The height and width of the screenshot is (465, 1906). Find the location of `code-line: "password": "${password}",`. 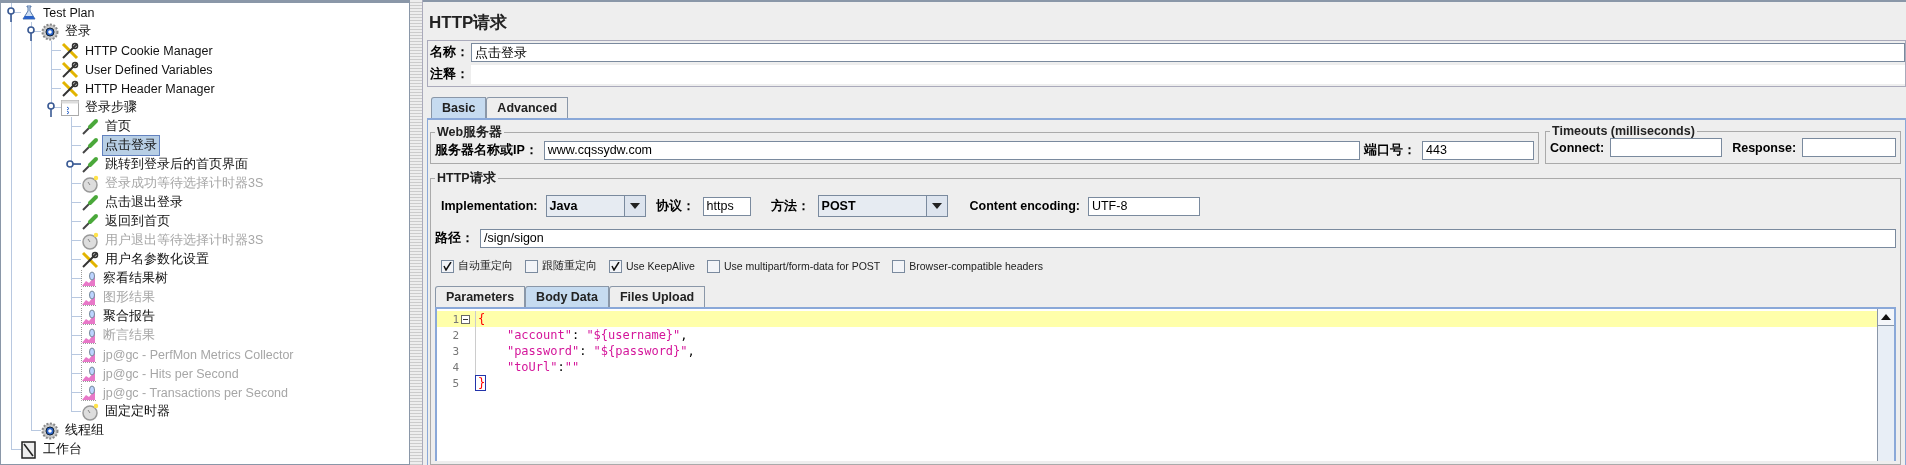

code-line: "password": "${password}", is located at coordinates (600, 351).